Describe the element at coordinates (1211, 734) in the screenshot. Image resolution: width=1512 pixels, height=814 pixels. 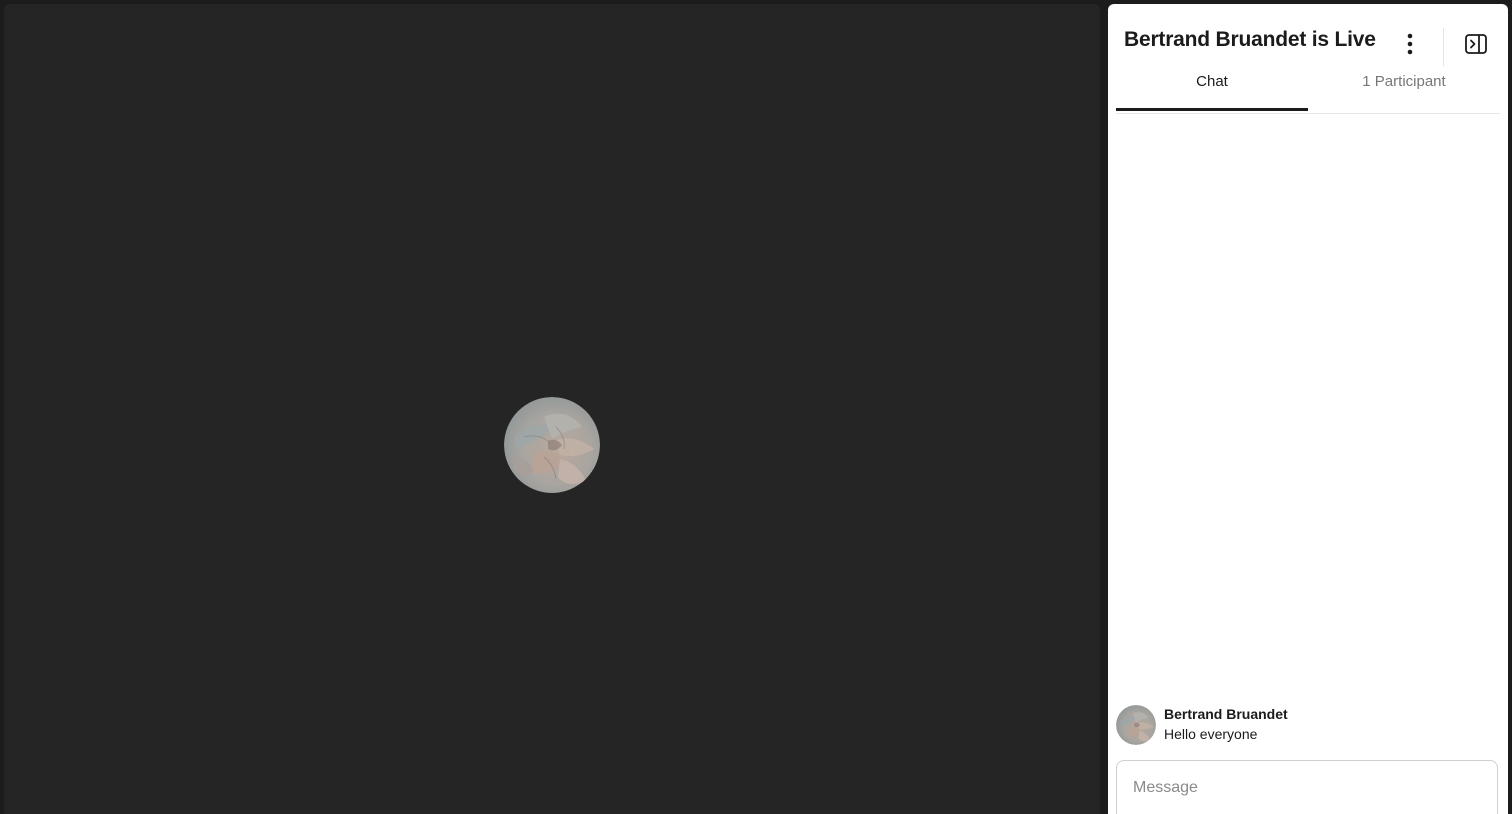
I see `message-text: Hello everyone` at that location.